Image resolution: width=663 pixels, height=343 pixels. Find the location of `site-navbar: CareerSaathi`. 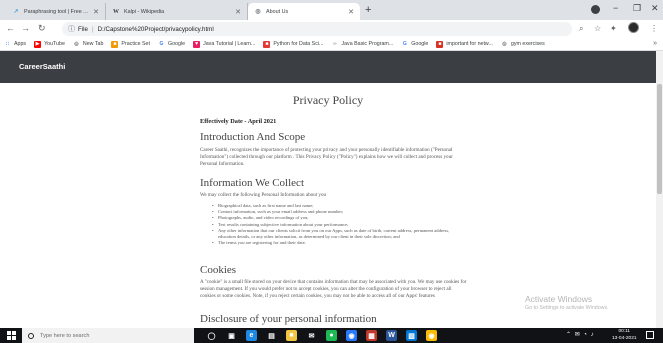

site-navbar: CareerSaathi is located at coordinates (331, 67).